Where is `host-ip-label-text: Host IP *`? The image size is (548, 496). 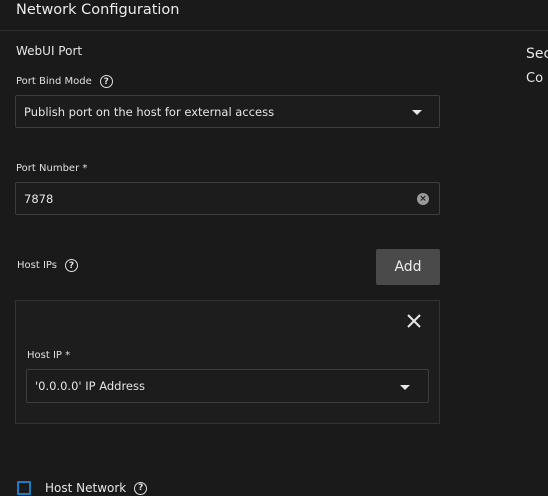 host-ip-label-text: Host IP * is located at coordinates (49, 355).